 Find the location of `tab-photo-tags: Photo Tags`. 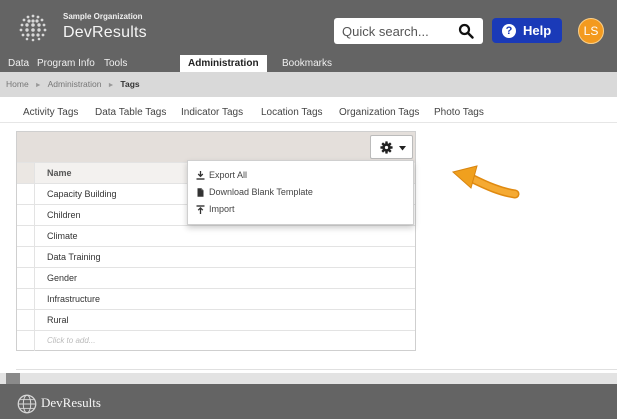

tab-photo-tags: Photo Tags is located at coordinates (459, 110).